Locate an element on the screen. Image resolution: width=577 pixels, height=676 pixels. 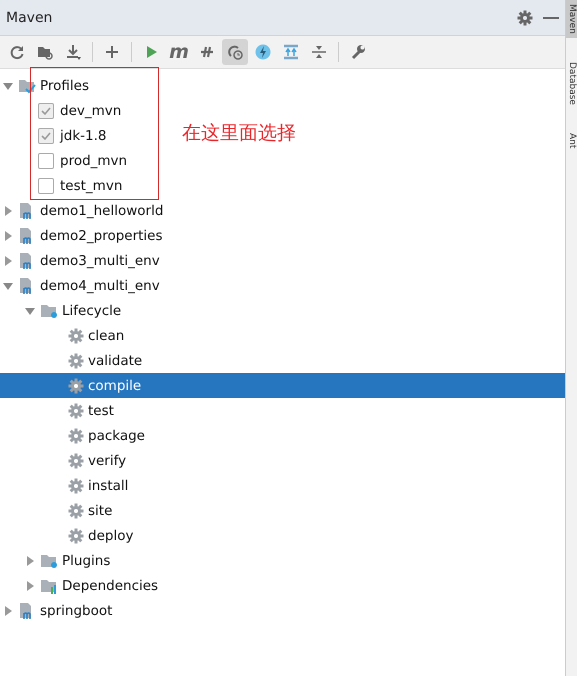
tree-item: Lifecycle is located at coordinates (283, 310).